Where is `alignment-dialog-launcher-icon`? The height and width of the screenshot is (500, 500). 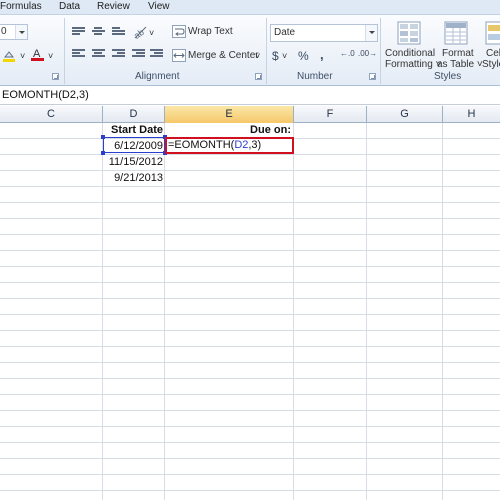
alignment-dialog-launcher-icon is located at coordinates (258, 76).